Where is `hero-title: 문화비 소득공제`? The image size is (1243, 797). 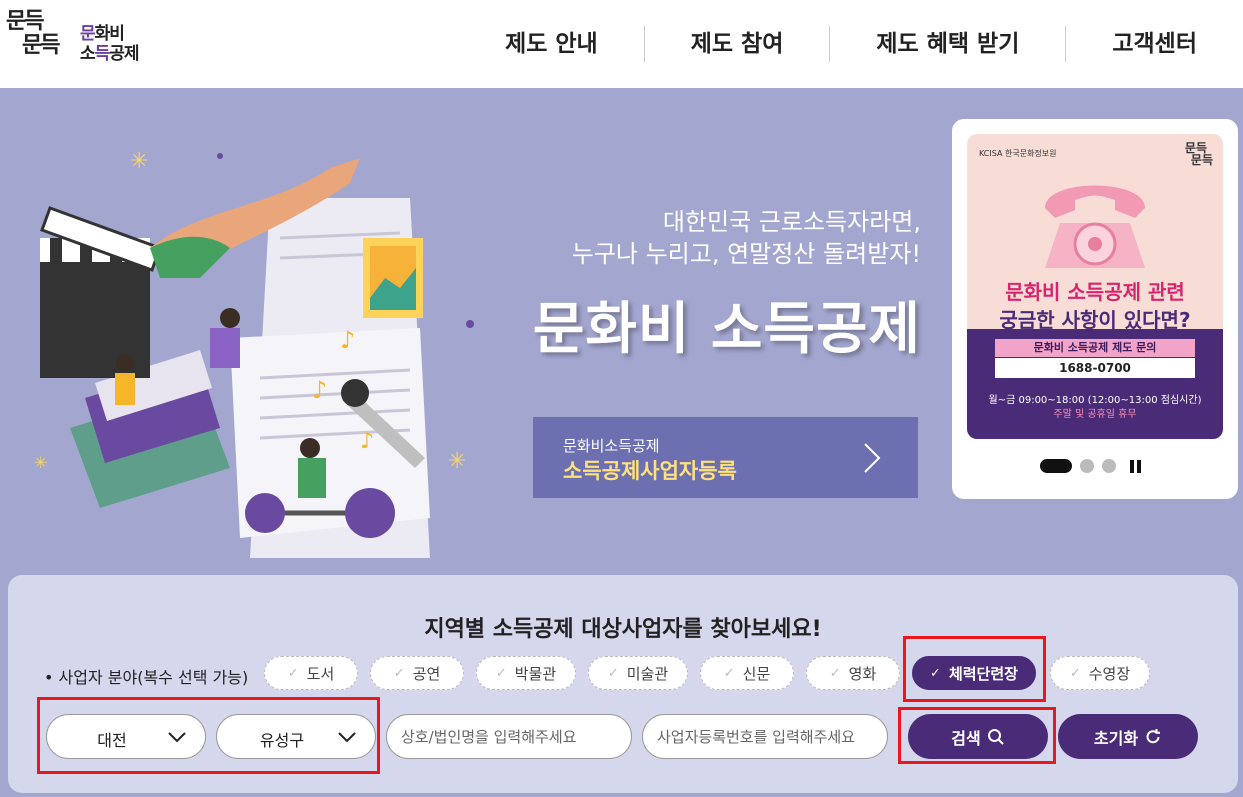
hero-title: 문화비 소득공제 is located at coordinates (726, 329).